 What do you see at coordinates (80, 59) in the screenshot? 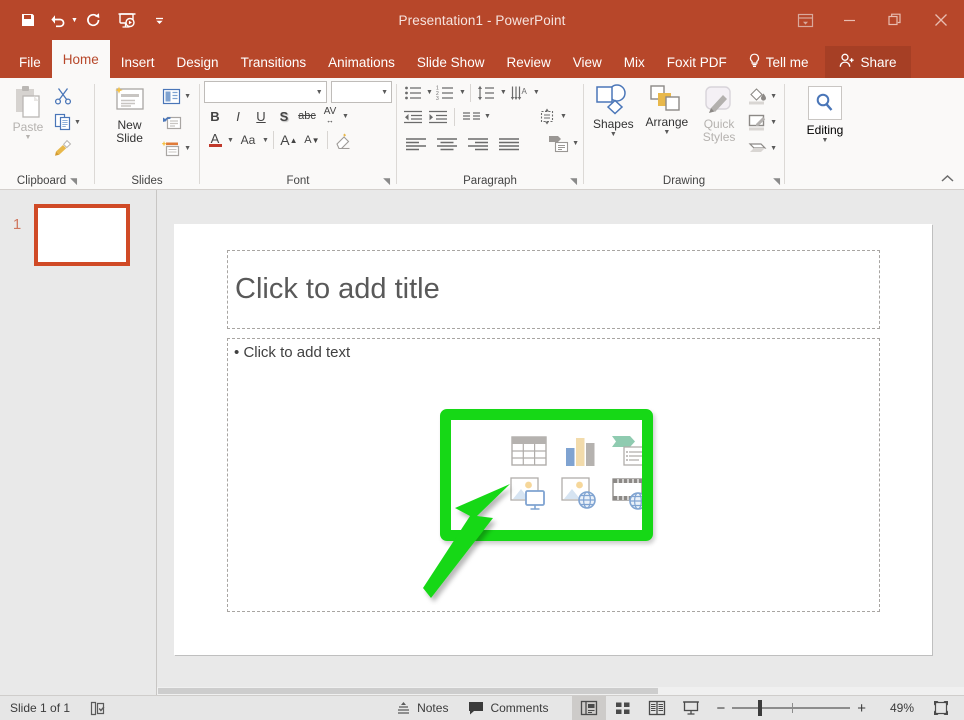
I see `tab-home: Home` at bounding box center [80, 59].